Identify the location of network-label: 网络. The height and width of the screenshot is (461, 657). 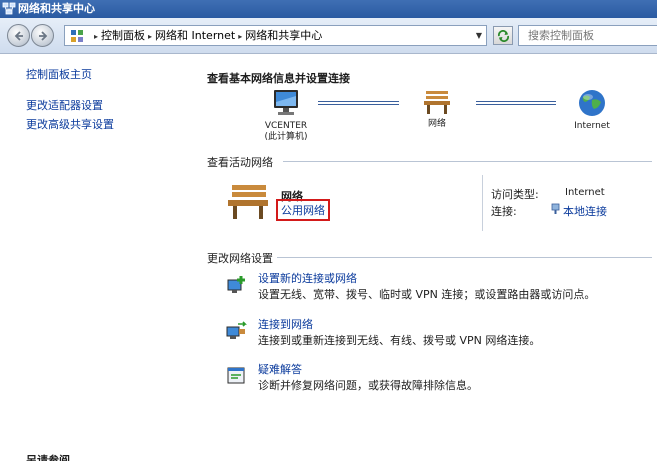
(436, 124).